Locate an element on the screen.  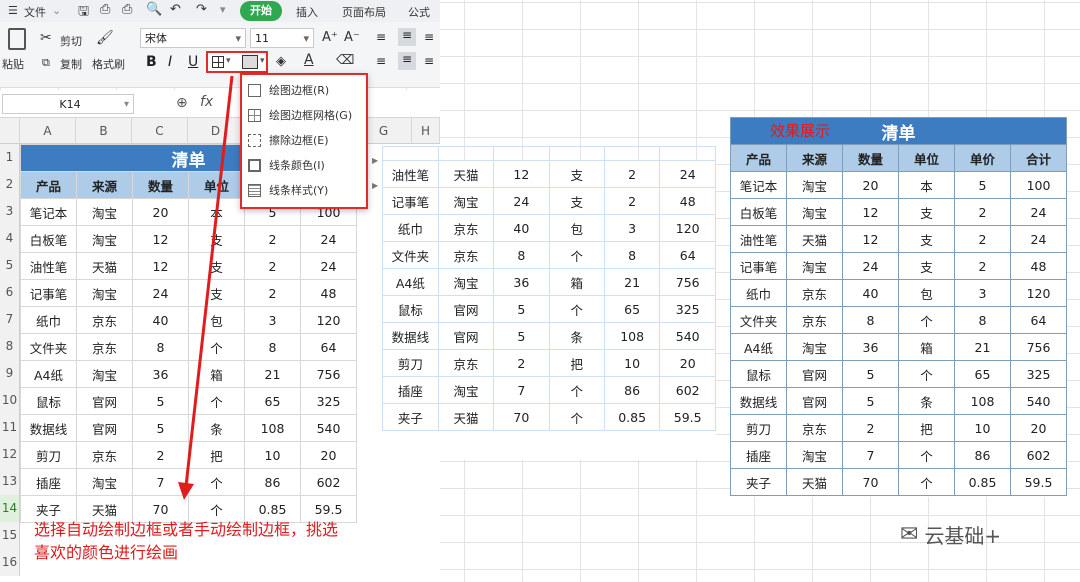
annotation-line-2: 喜欢的颜色进行绘画 is located at coordinates (106, 552).